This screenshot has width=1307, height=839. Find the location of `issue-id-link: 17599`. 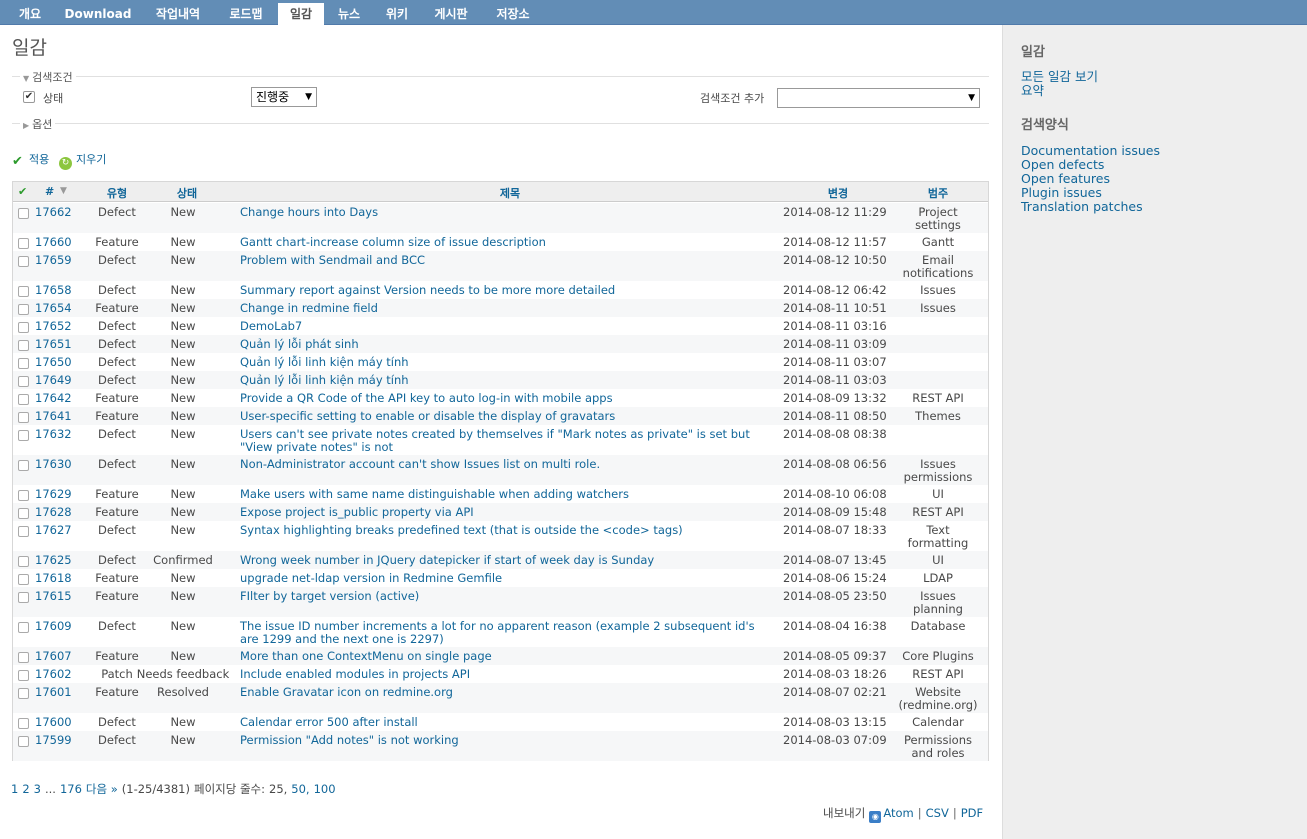

issue-id-link: 17599 is located at coordinates (53, 740).